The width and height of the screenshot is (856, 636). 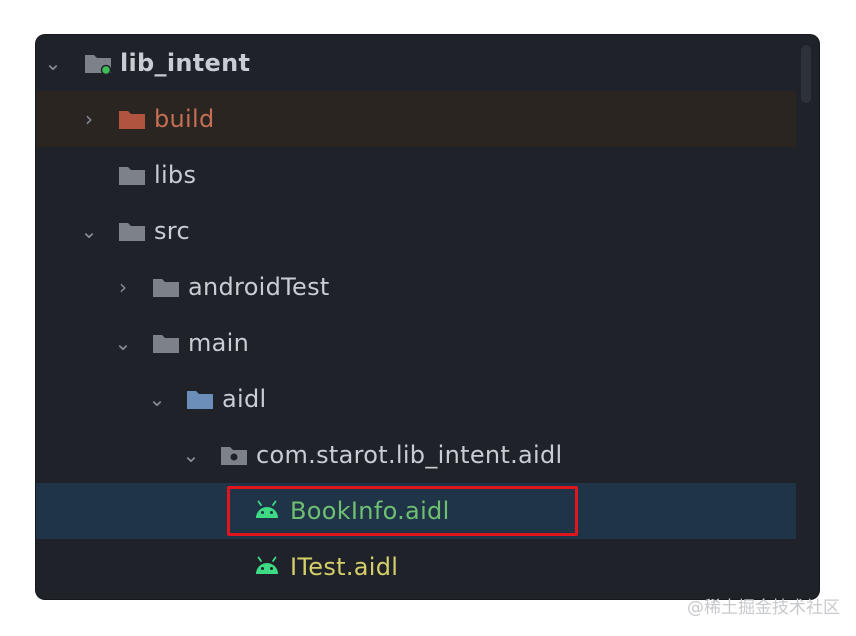 What do you see at coordinates (259, 287) in the screenshot?
I see `tree-row-label: androidTest` at bounding box center [259, 287].